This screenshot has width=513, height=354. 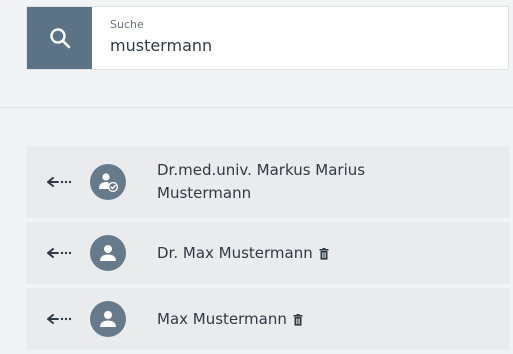 What do you see at coordinates (261, 181) in the screenshot?
I see `result-name: Dr.med.univ. Markus Marius Mustermann` at bounding box center [261, 181].